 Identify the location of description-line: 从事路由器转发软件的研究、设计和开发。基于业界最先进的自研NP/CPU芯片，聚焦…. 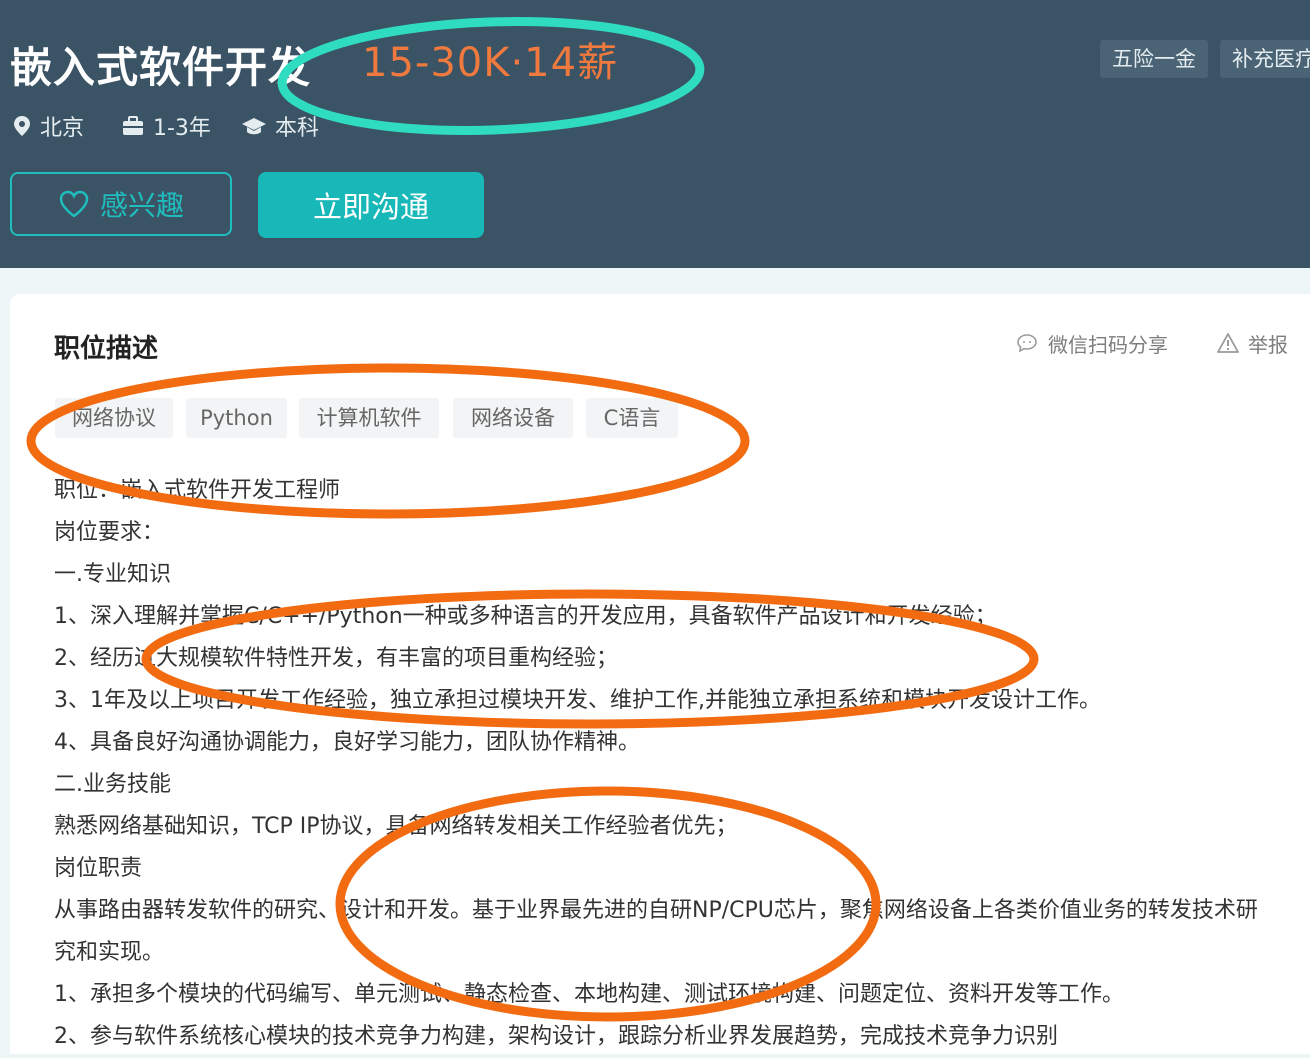
(656, 910).